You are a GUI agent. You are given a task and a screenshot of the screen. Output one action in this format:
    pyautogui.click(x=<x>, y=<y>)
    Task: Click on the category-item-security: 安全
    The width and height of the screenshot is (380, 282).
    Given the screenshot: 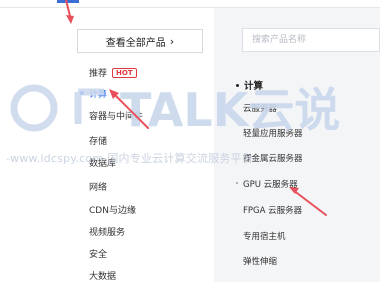 What is the action you would take?
    pyautogui.click(x=98, y=253)
    